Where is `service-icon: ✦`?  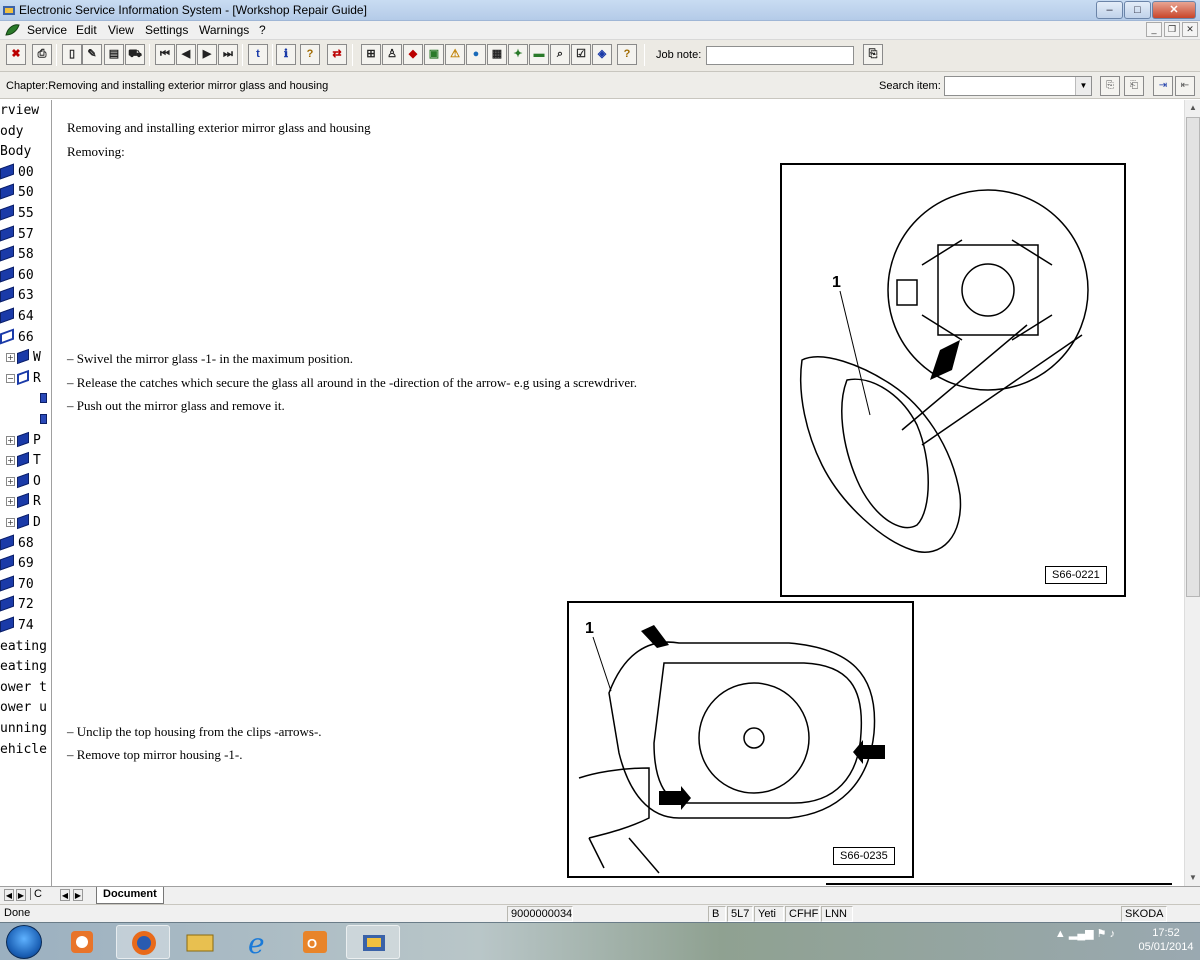
service-icon: ✦ is located at coordinates (518, 54).